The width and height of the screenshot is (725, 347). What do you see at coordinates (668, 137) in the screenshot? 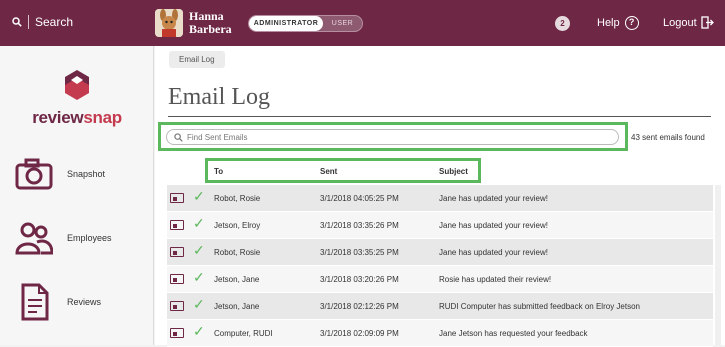
I see `results-count: 43 sent emails found` at bounding box center [668, 137].